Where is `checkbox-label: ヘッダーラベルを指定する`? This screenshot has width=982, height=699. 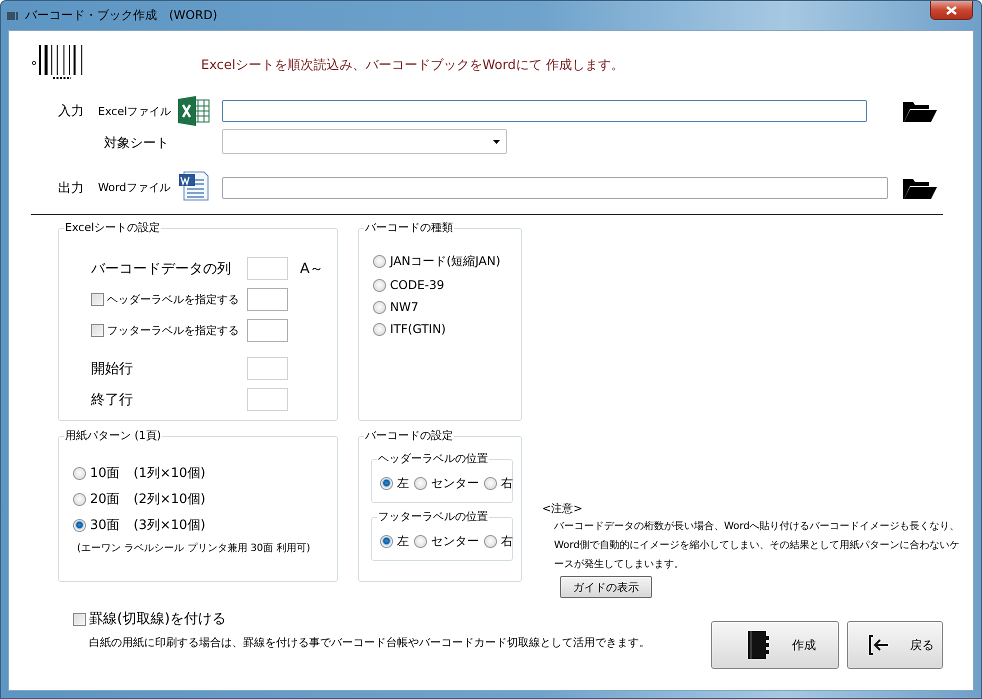 checkbox-label: ヘッダーラベルを指定する is located at coordinates (173, 299).